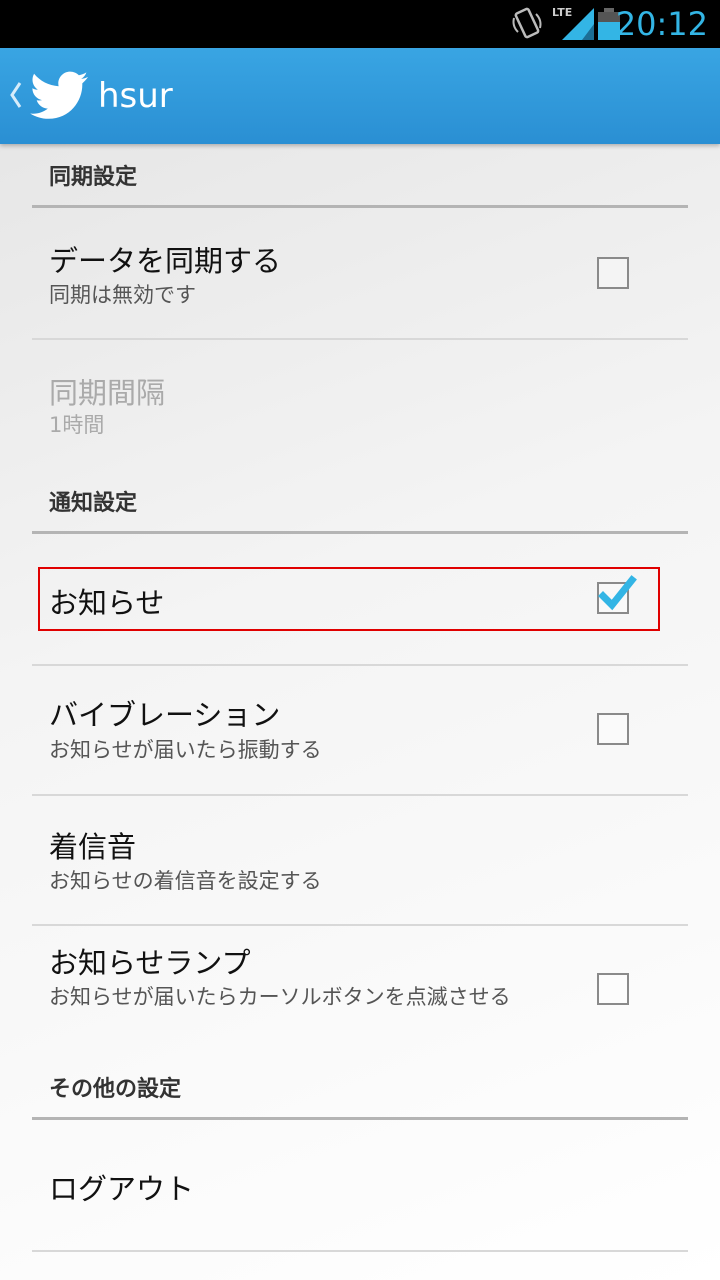  Describe the element at coordinates (77, 425) in the screenshot. I see `pref-summary: 1時間` at that location.